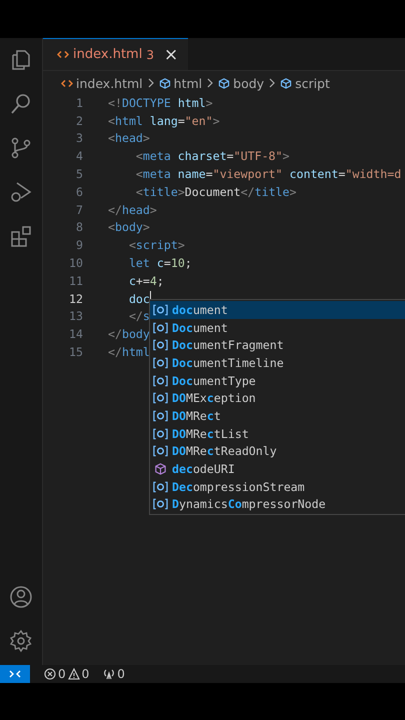 The height and width of the screenshot is (720, 405). I want to click on suggestion-item: DOMRectList, so click(277, 433).